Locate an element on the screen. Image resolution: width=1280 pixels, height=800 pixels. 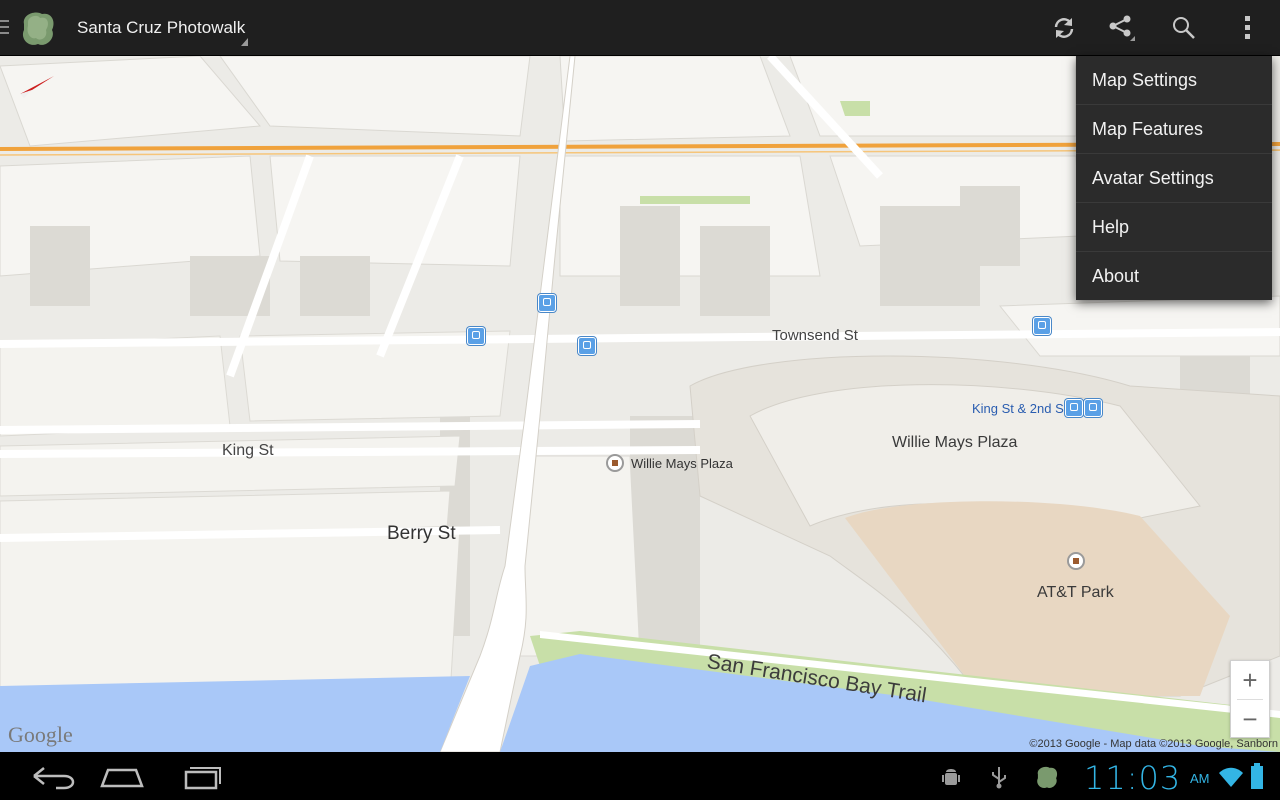
tram-stop-icon is located at coordinates (1093, 408).